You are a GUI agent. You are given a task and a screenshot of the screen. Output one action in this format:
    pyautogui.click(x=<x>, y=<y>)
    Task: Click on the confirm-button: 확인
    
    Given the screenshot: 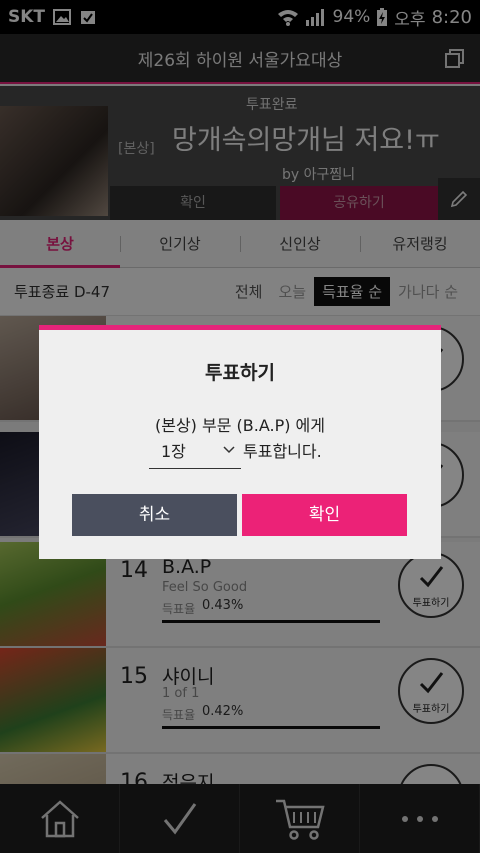 What is the action you would take?
    pyautogui.click(x=324, y=515)
    